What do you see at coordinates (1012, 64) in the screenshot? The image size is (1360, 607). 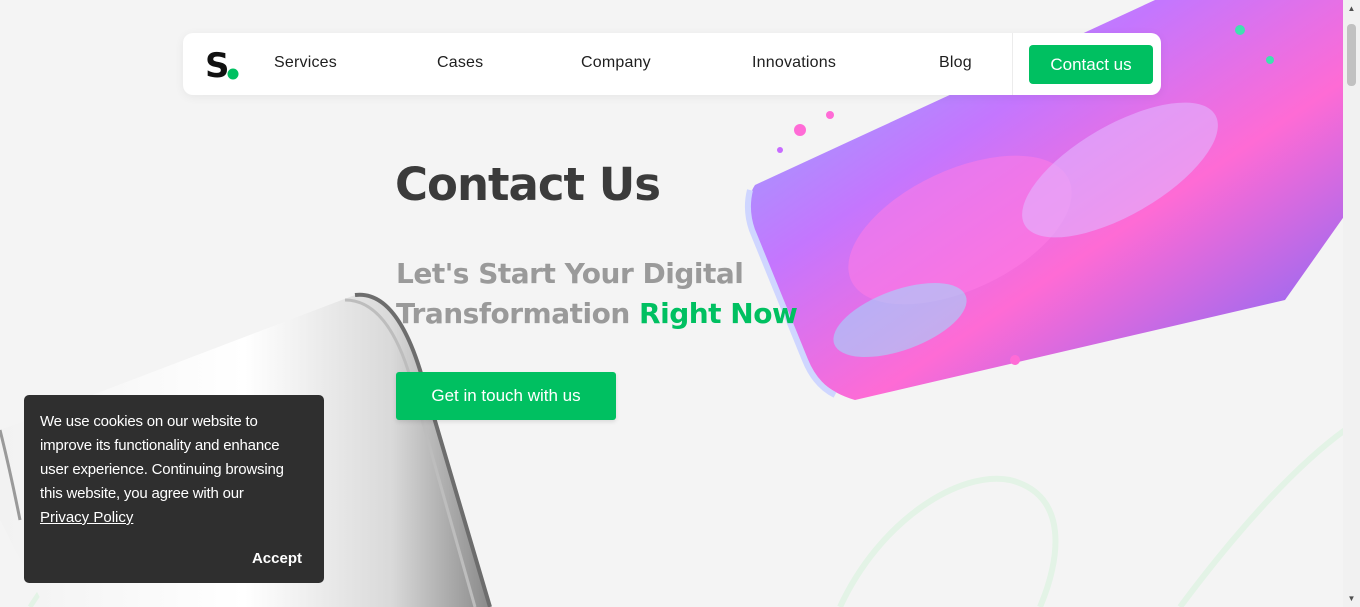 I see `nav-divider` at bounding box center [1012, 64].